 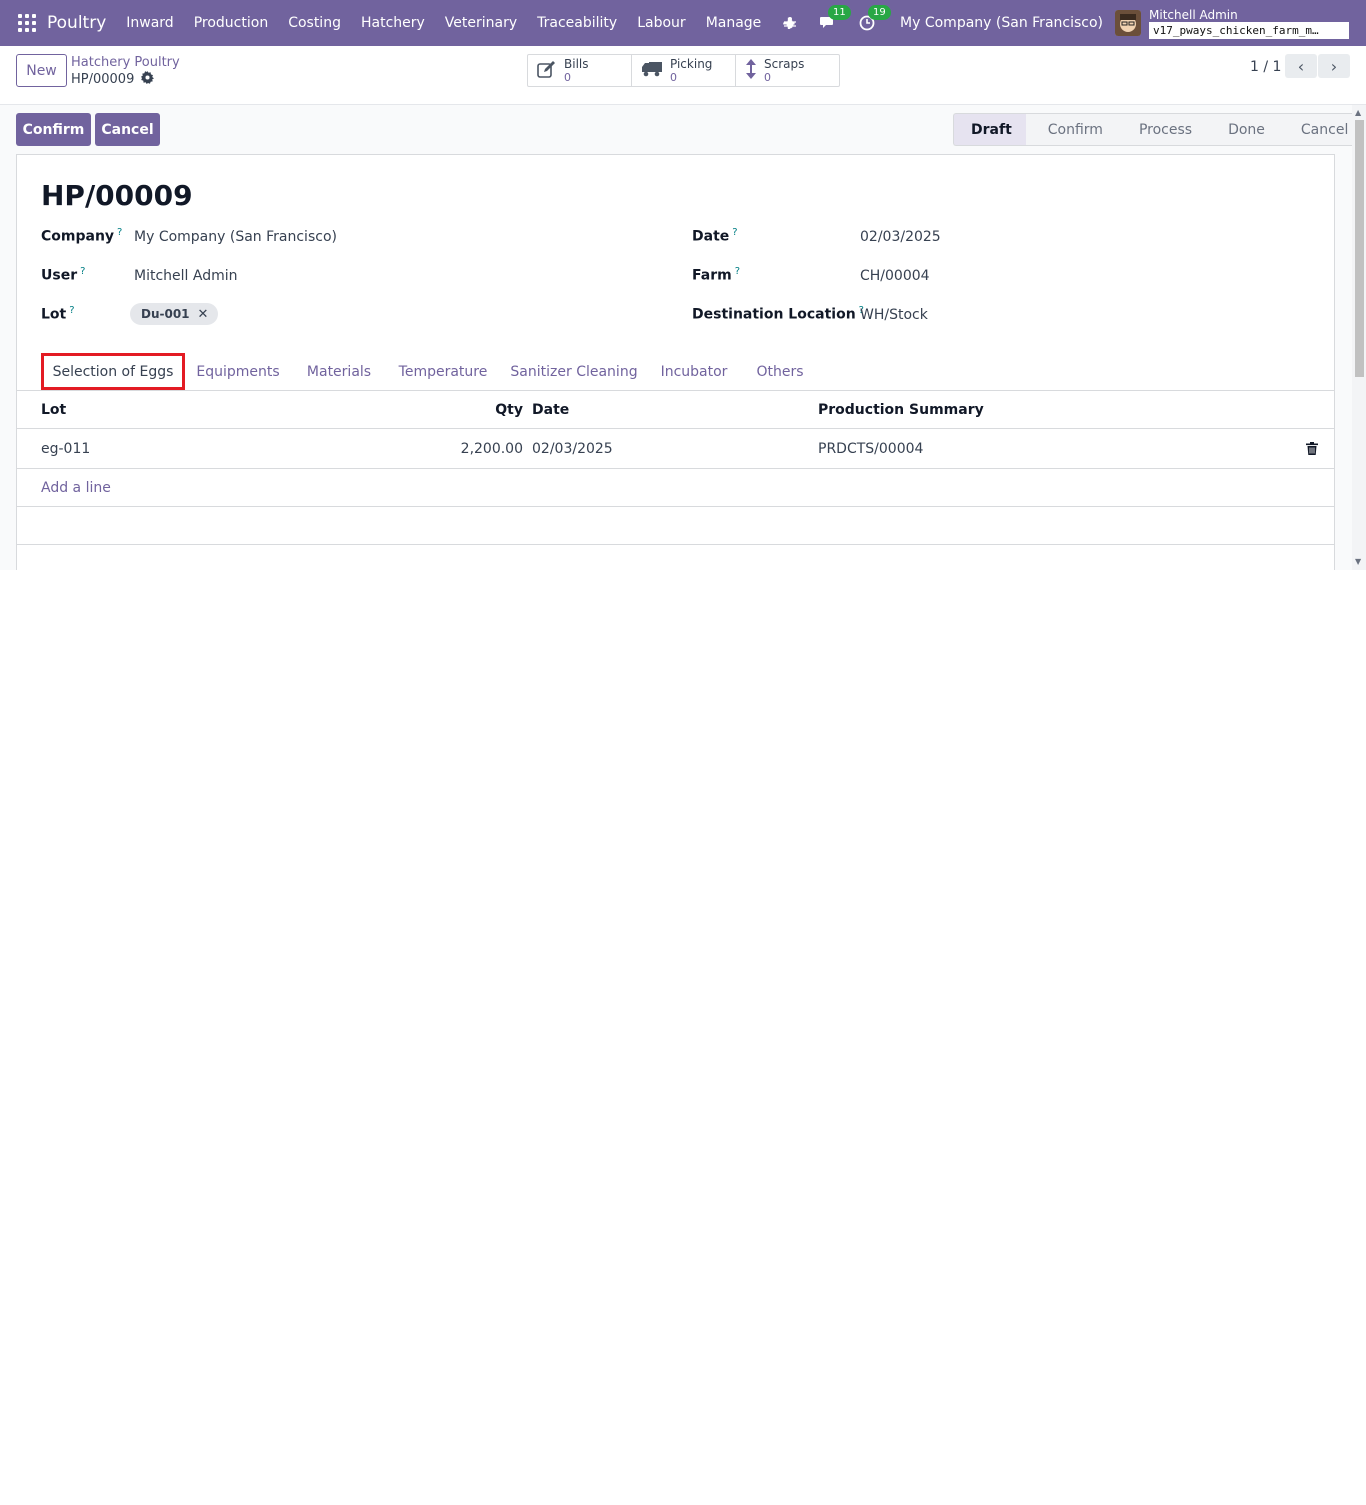 What do you see at coordinates (1312, 448) in the screenshot?
I see `trash-icon` at bounding box center [1312, 448].